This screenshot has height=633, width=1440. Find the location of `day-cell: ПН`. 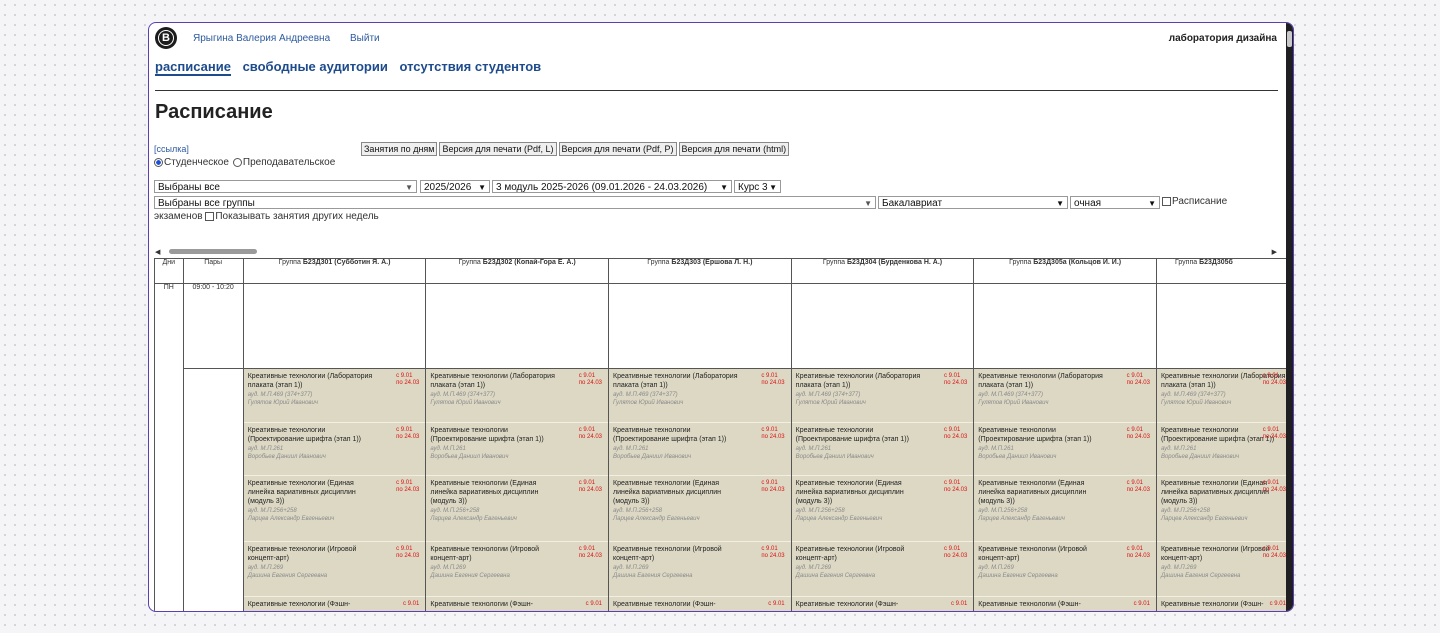

day-cell: ПН is located at coordinates (169, 447).